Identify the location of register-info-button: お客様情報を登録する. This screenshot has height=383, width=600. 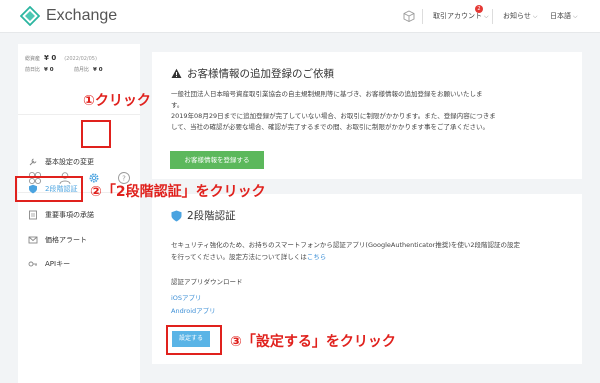
(217, 160).